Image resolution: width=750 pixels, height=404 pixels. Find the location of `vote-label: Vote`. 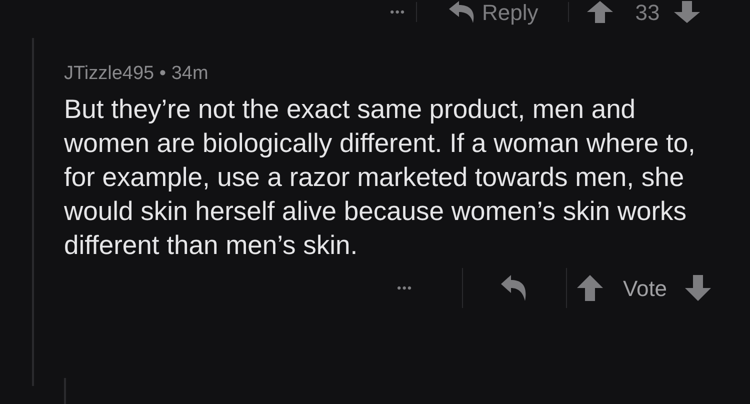

vote-label: Vote is located at coordinates (645, 288).